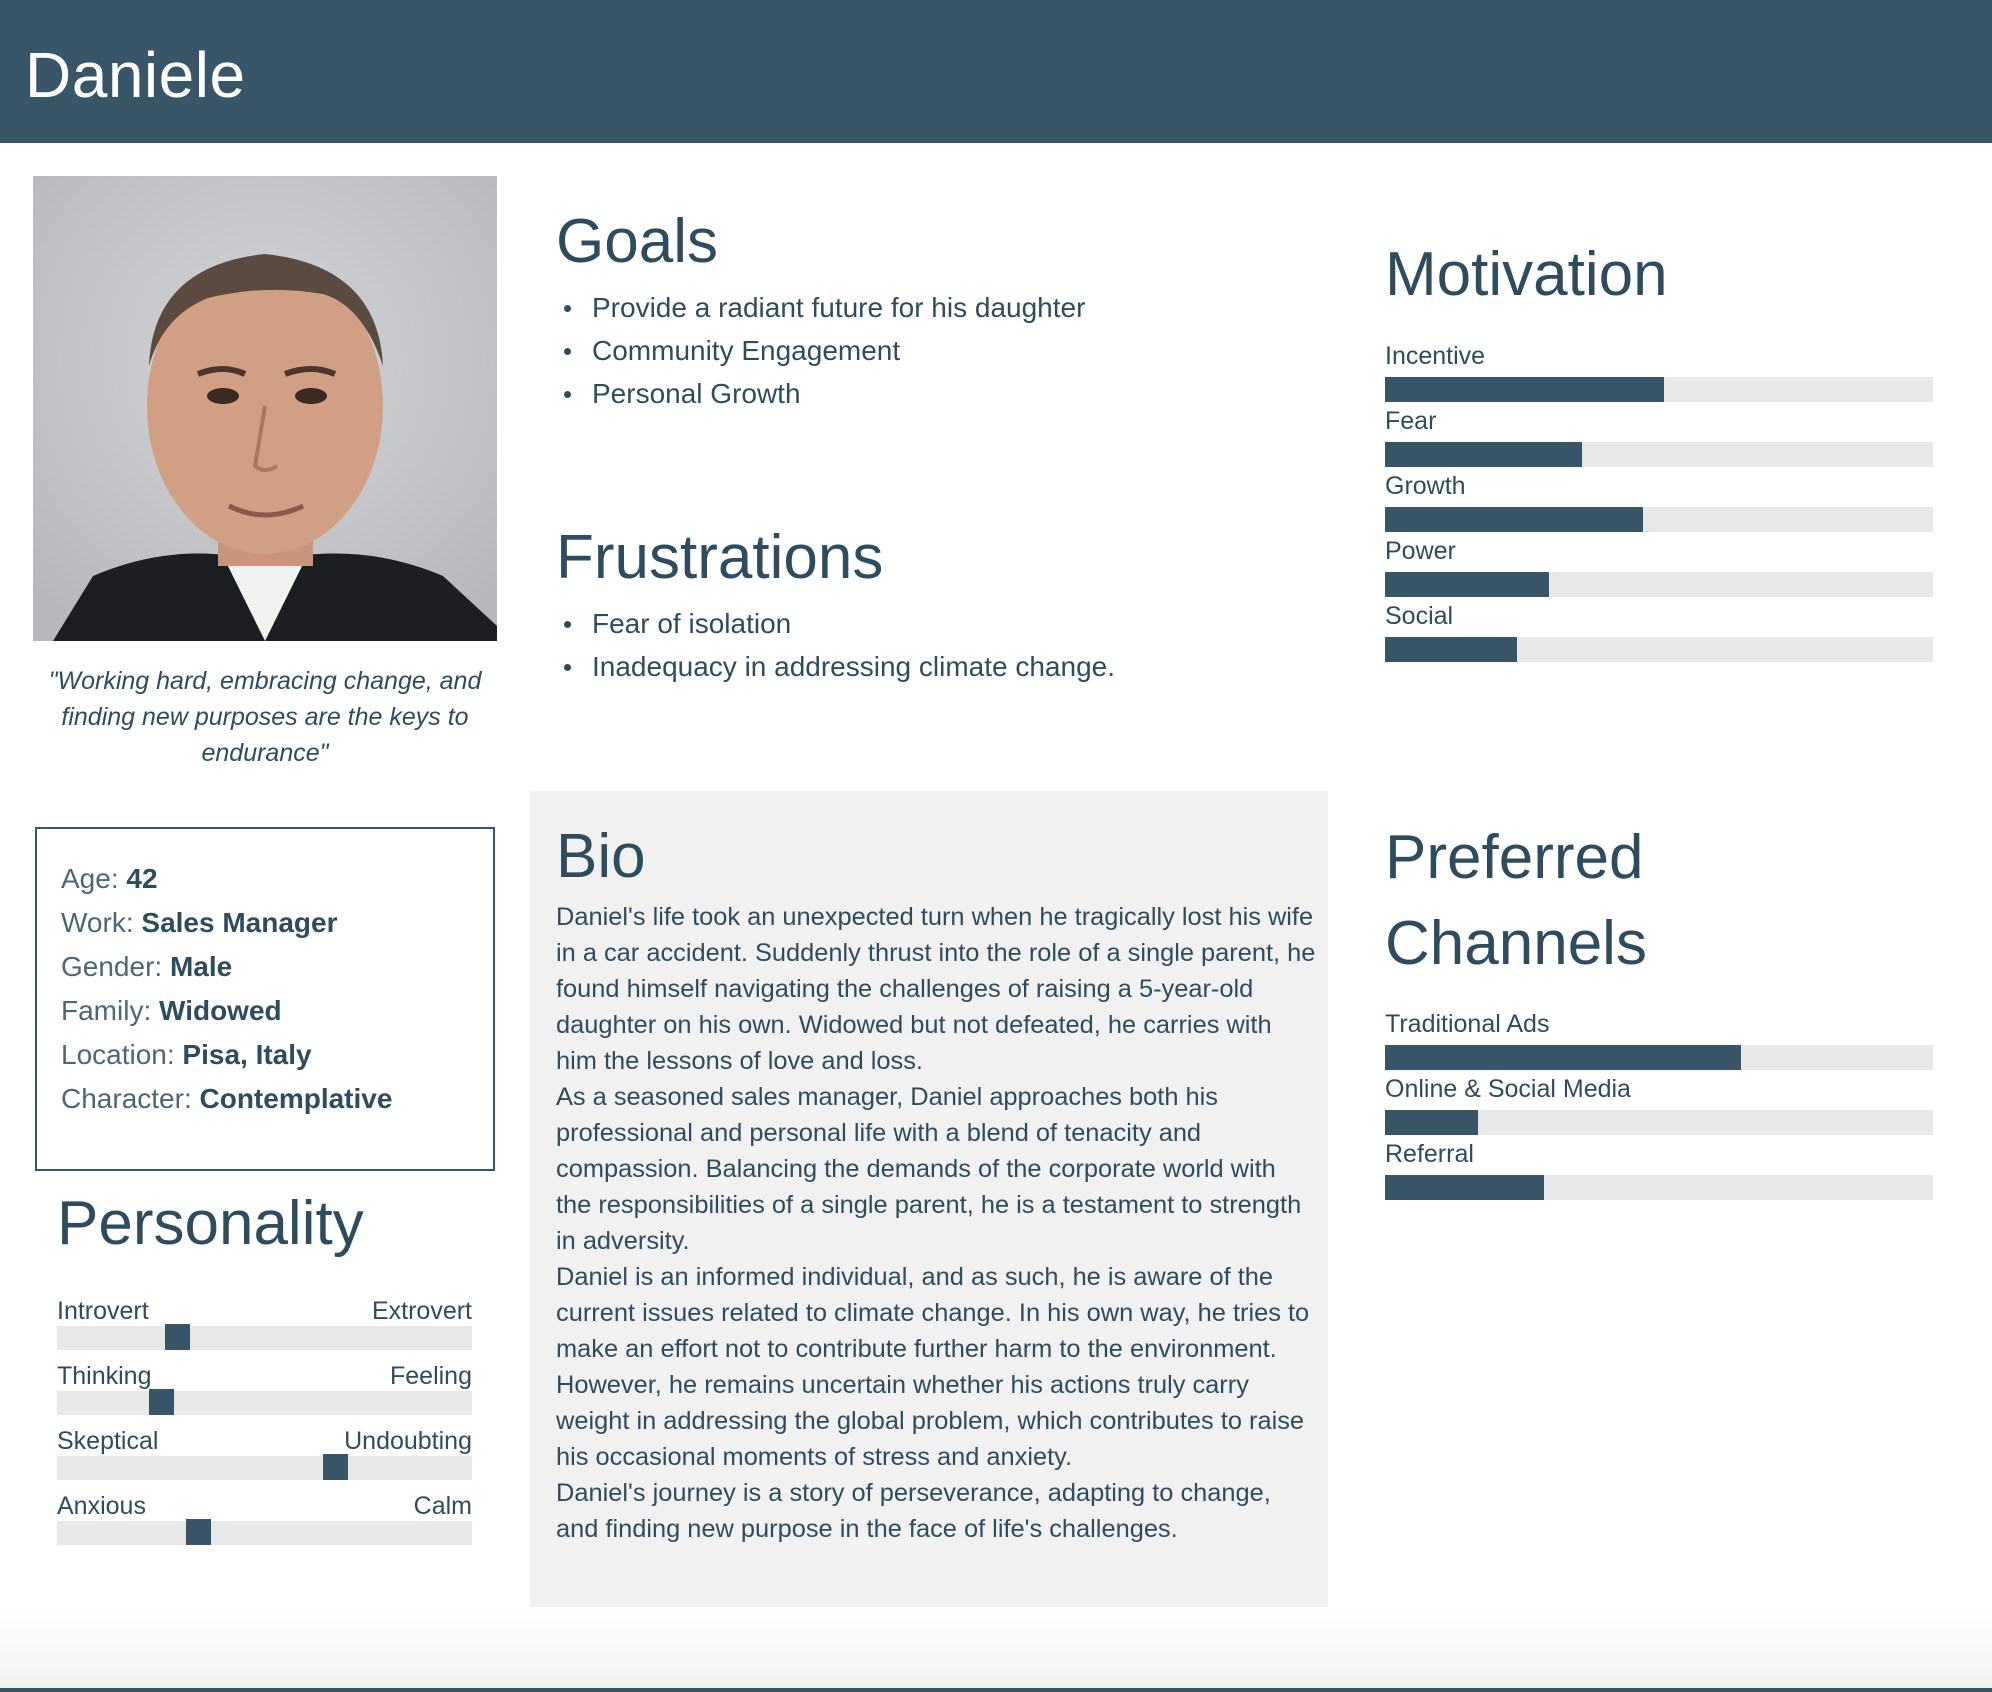 This screenshot has width=1992, height=1692. I want to click on footer-fade, so click(996, 1651).